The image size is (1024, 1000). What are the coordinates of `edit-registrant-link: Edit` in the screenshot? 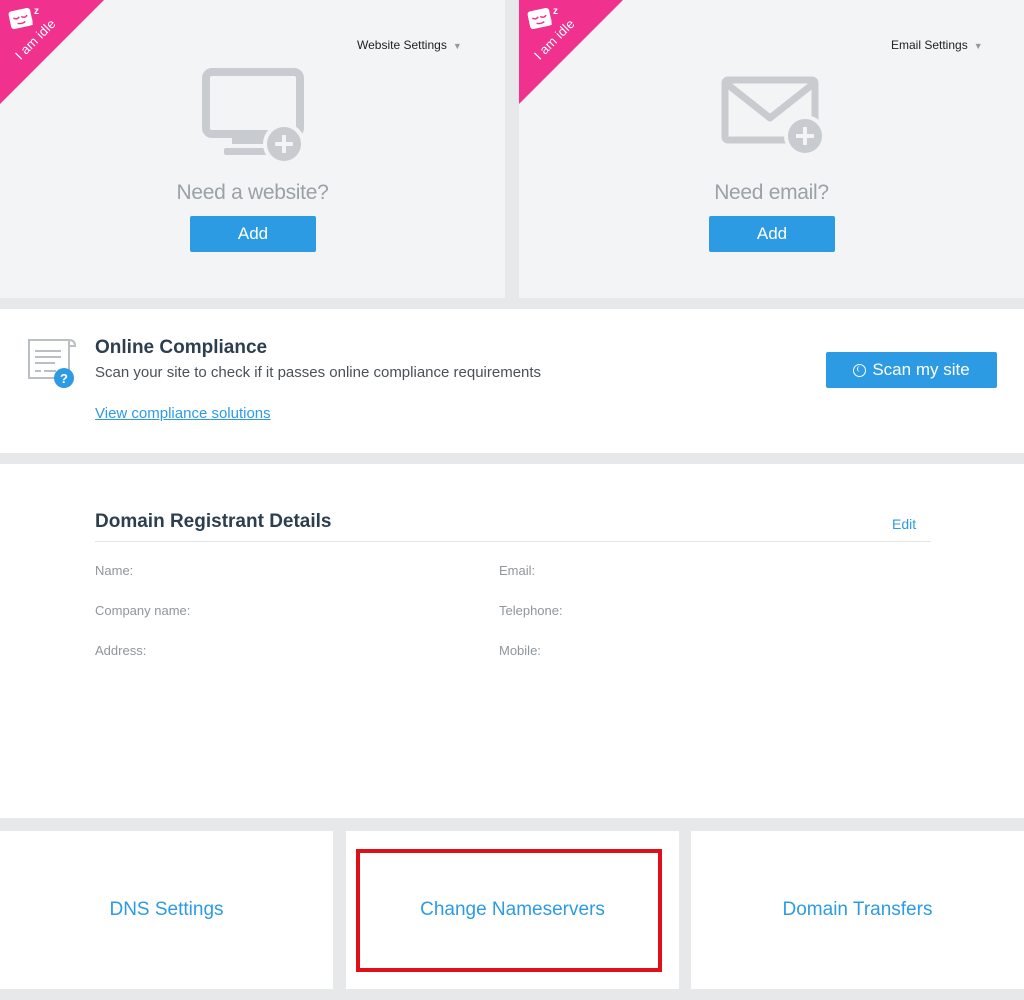 It's located at (904, 524).